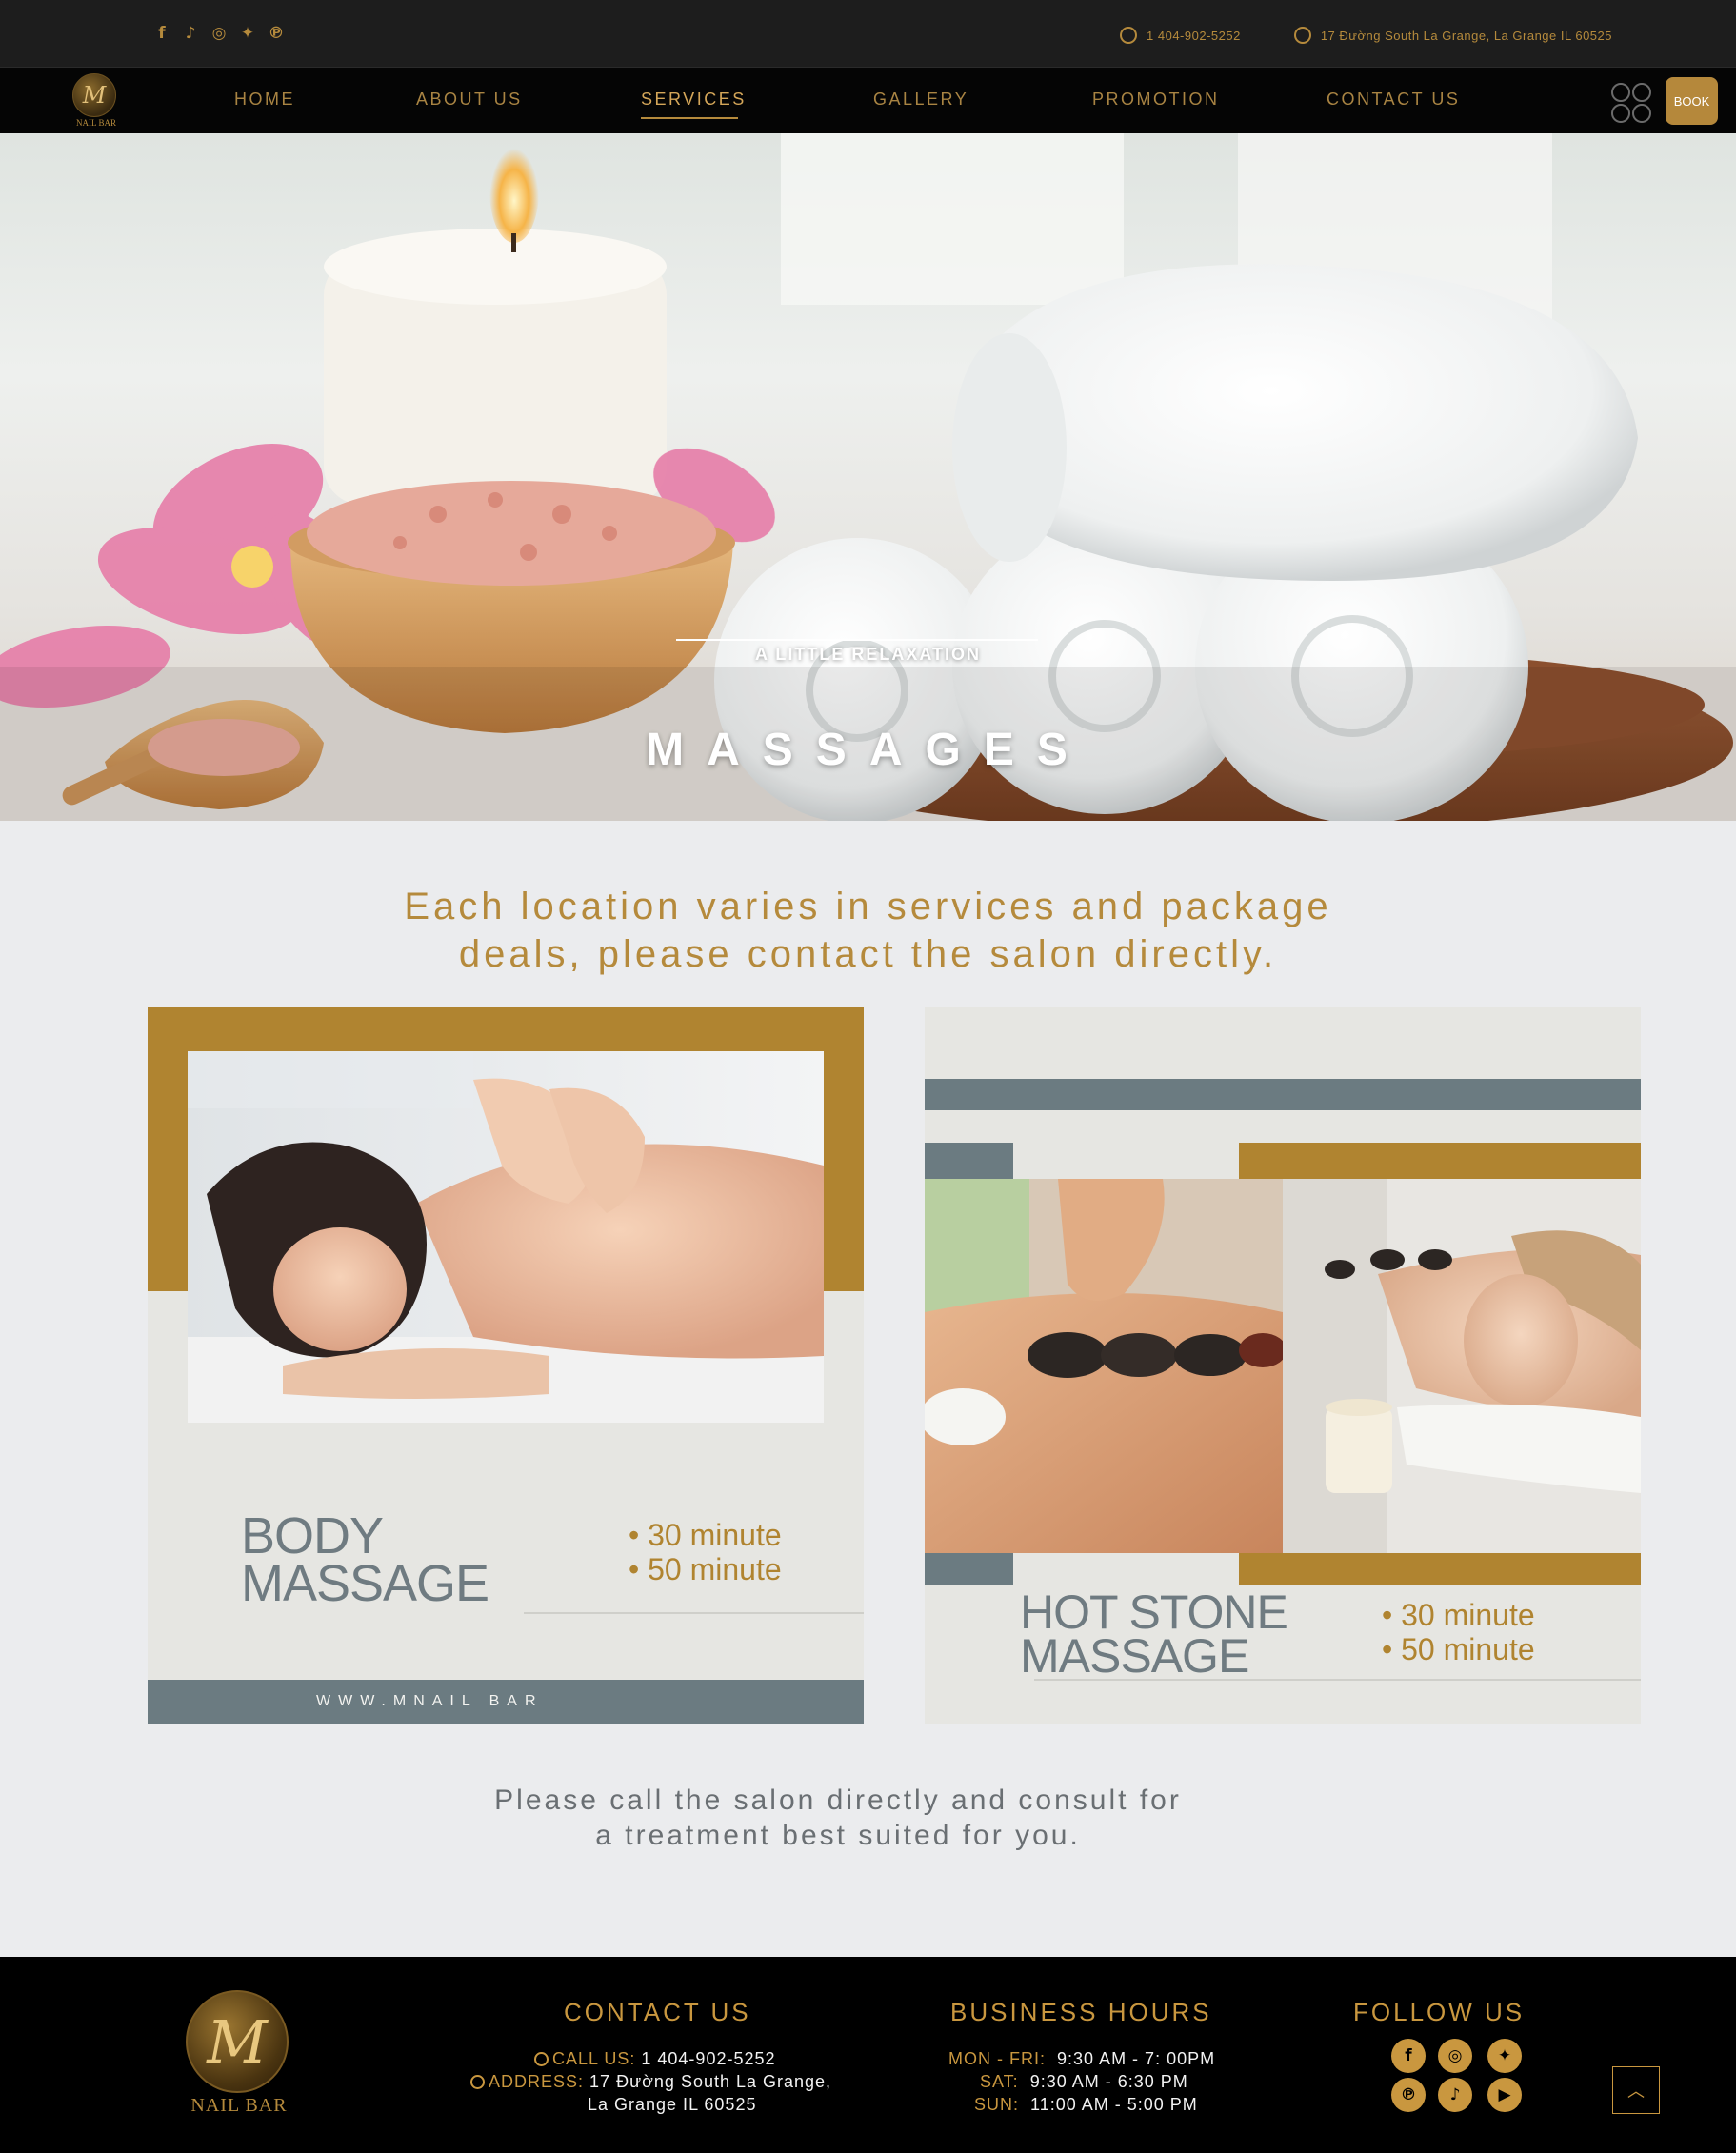 The width and height of the screenshot is (1736, 2153). I want to click on card-title: HOT STONE MASSAGE, so click(1154, 1634).